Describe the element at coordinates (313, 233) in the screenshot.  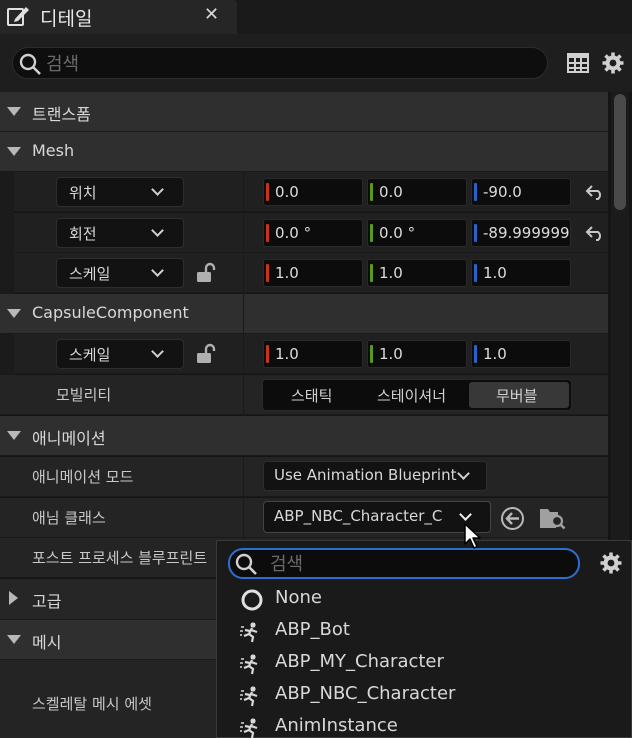
I see `rotation-x-field: 0.0 °` at that location.